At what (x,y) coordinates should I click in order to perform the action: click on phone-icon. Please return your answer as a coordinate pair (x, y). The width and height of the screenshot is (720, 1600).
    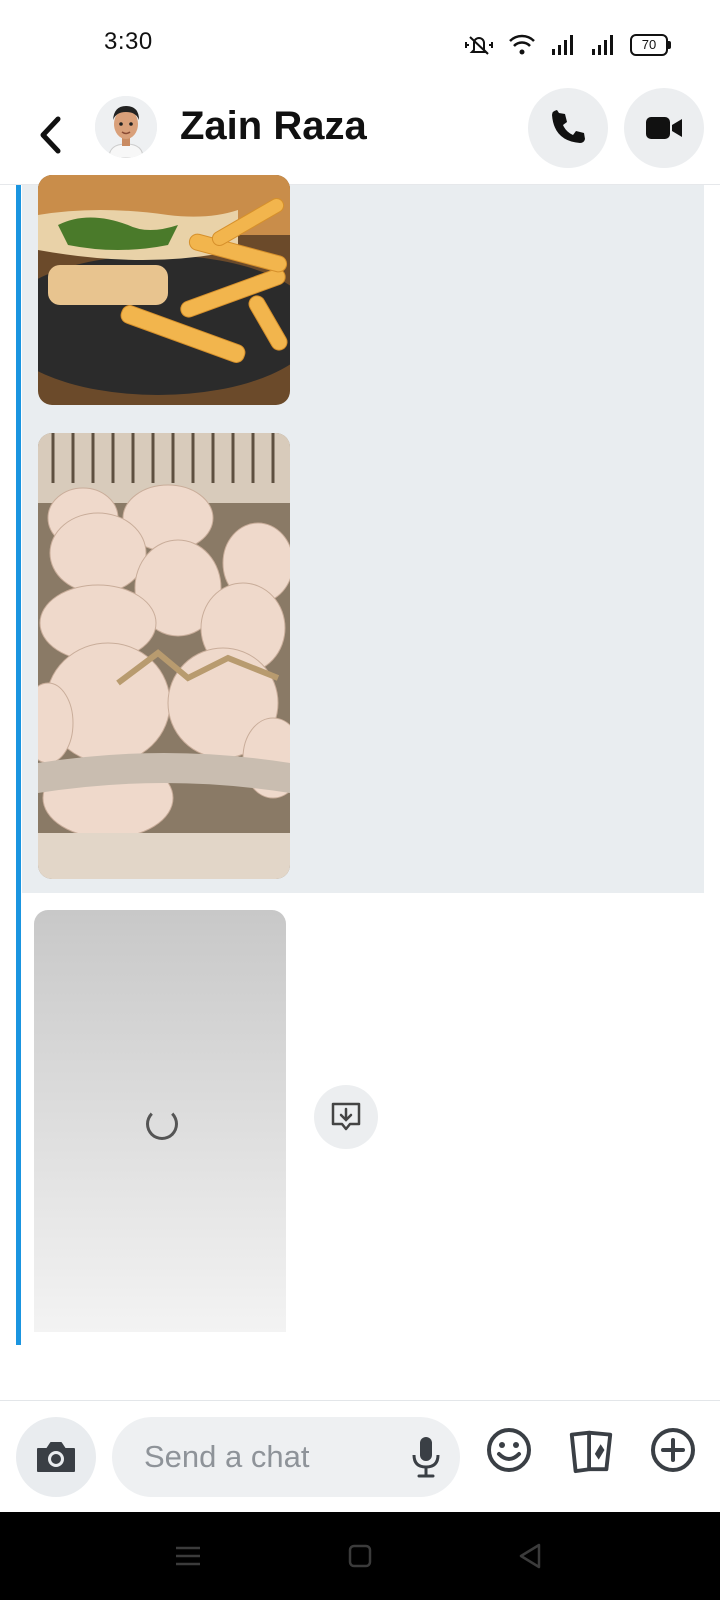
    Looking at the image, I should click on (568, 126).